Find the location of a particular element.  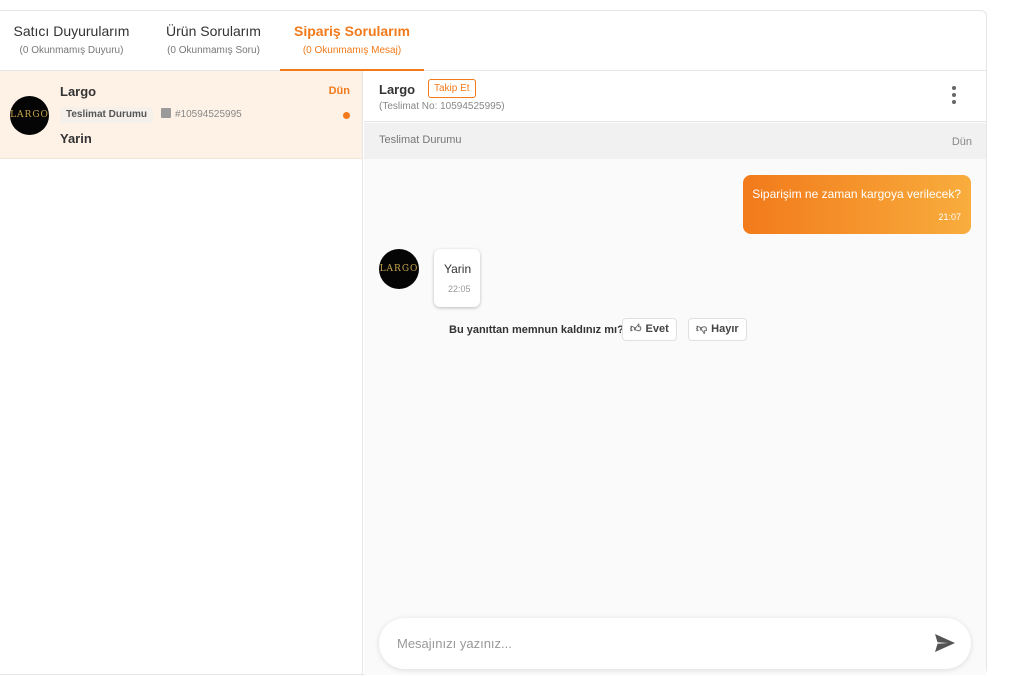

tab-title: Ürün Sorularım is located at coordinates (213, 31).